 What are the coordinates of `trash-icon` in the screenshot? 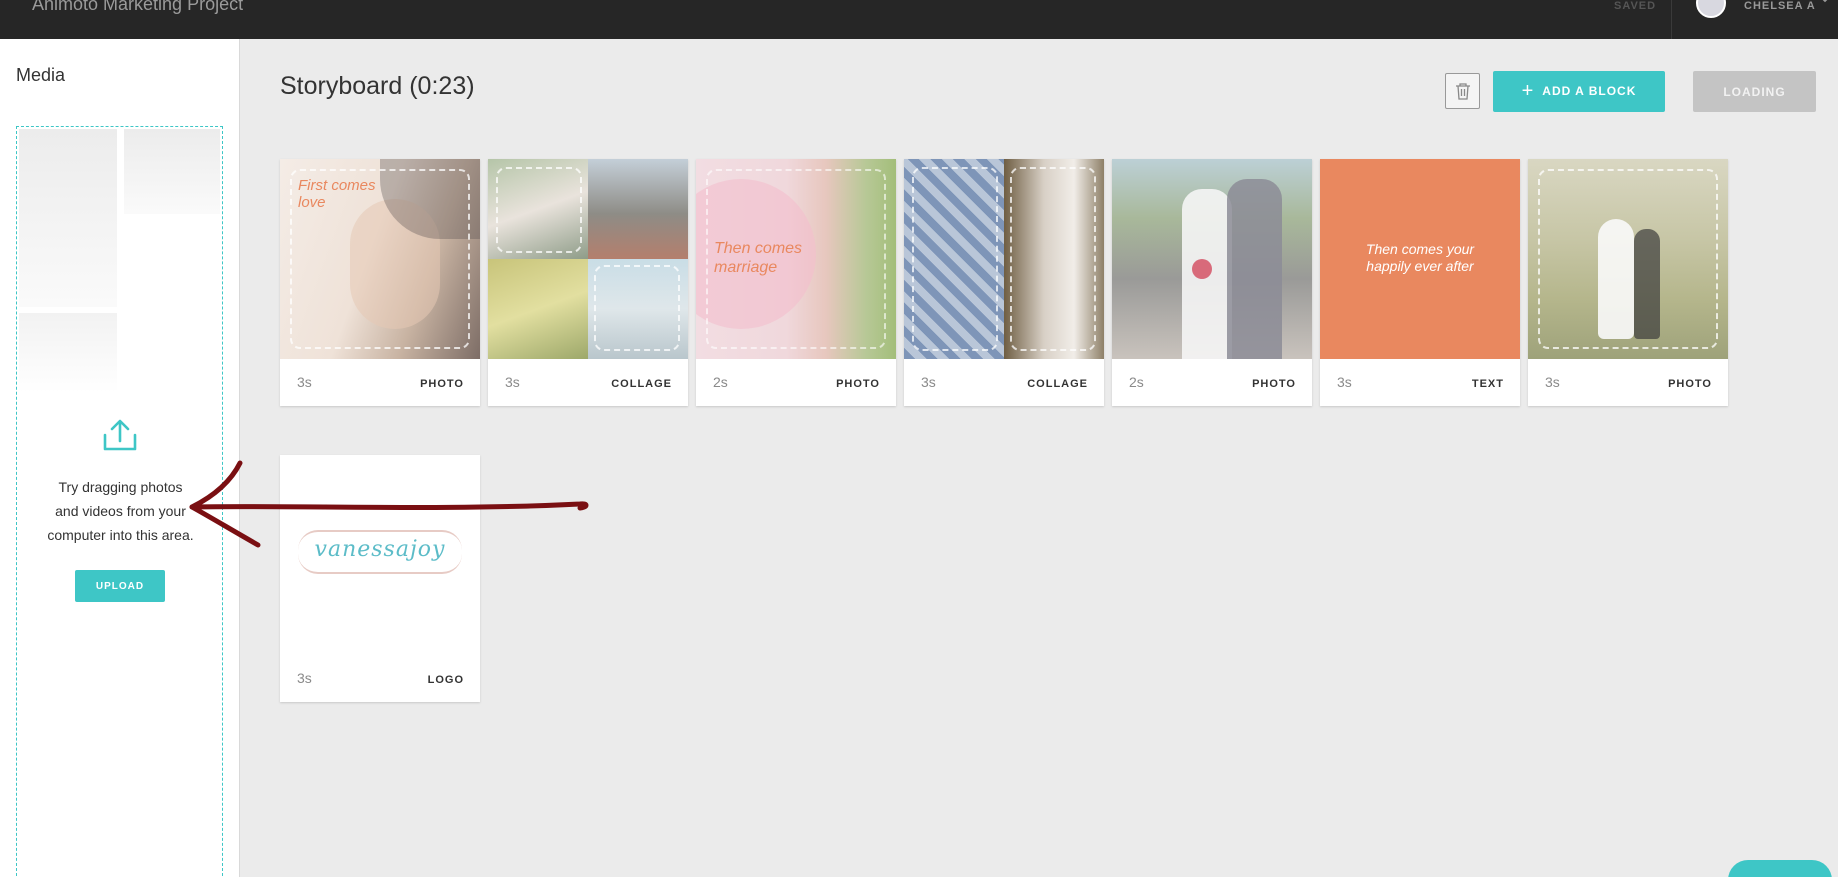 It's located at (1463, 91).